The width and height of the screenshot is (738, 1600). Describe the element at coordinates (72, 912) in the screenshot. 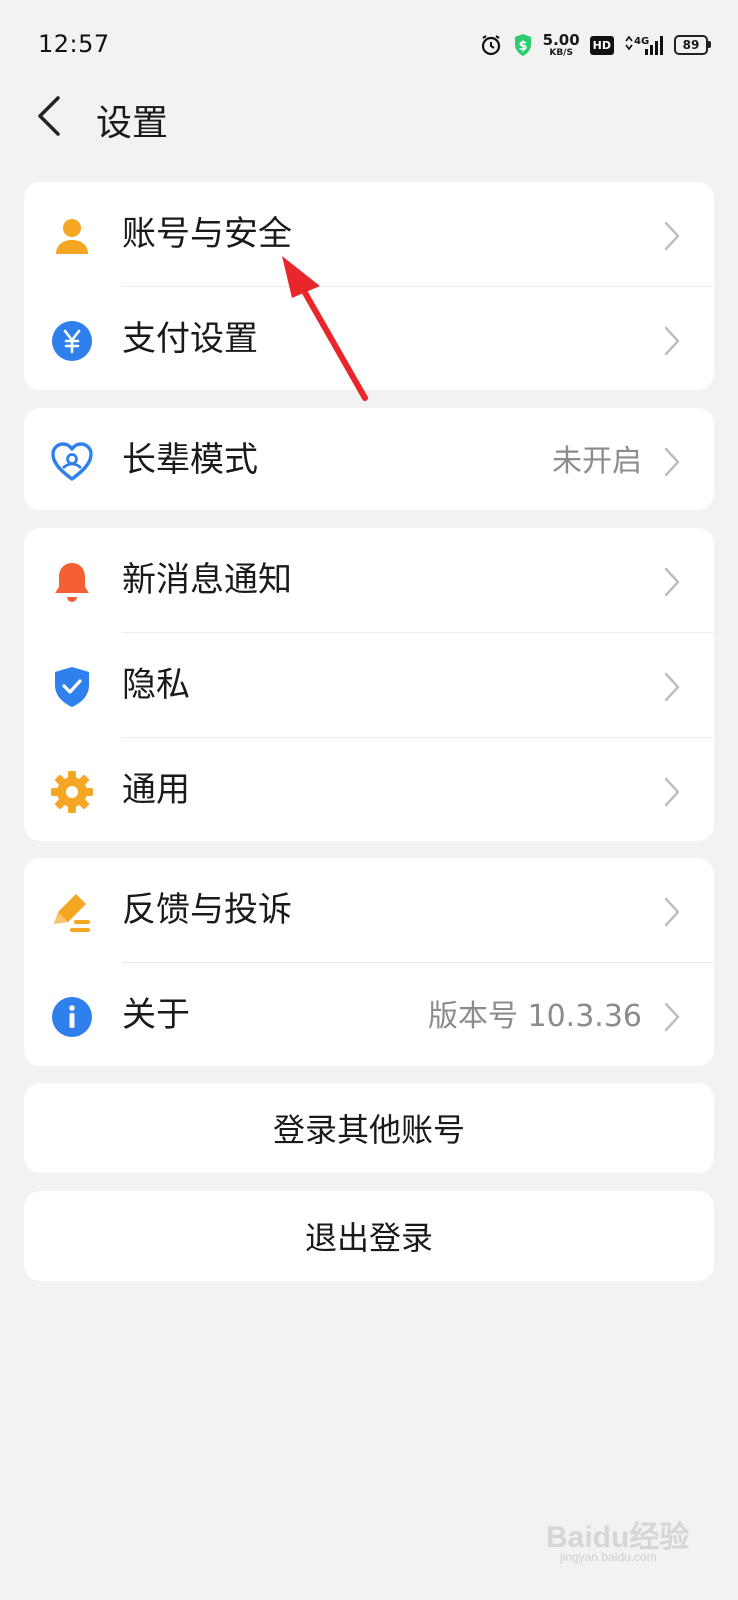

I see `pencil-icon` at that location.